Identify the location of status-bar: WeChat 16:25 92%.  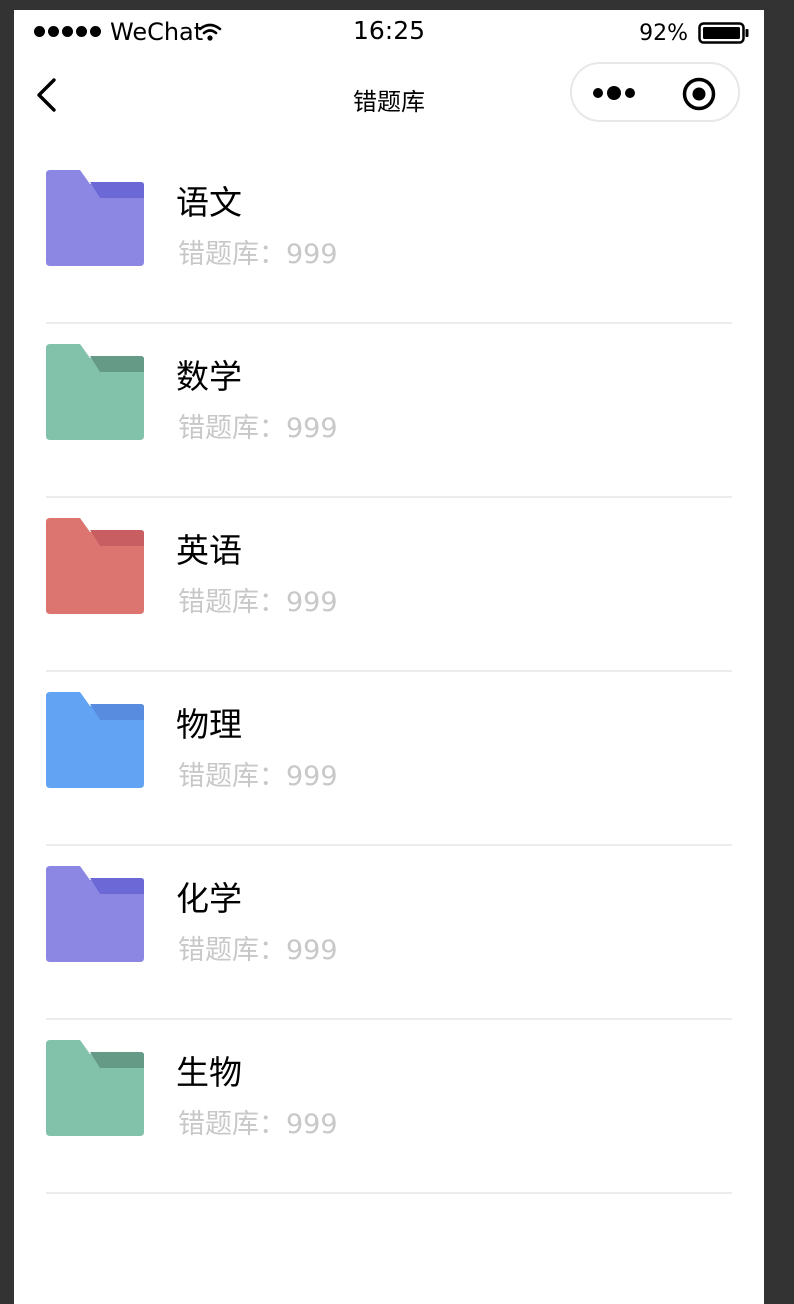
(389, 35).